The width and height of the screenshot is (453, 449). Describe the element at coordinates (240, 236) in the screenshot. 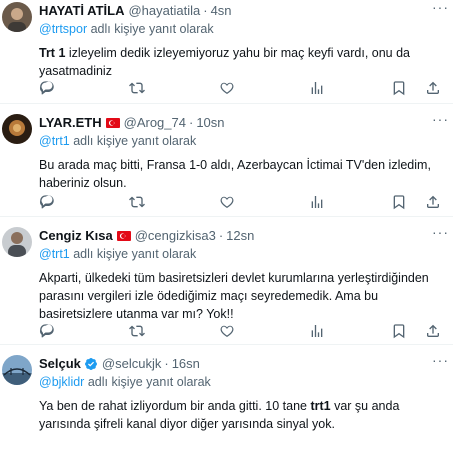

I see `timestamp: 12sn` at that location.